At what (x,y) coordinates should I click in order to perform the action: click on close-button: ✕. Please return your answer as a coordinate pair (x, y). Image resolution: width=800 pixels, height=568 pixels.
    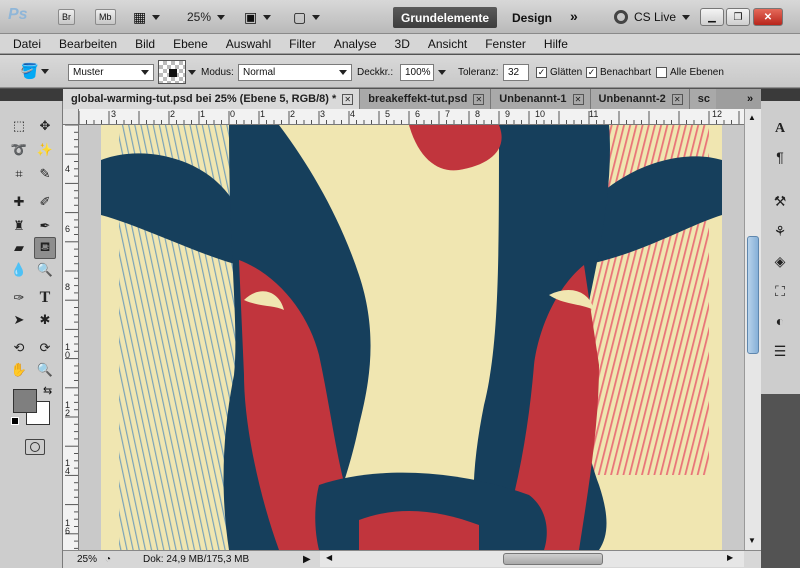
    Looking at the image, I should click on (768, 17).